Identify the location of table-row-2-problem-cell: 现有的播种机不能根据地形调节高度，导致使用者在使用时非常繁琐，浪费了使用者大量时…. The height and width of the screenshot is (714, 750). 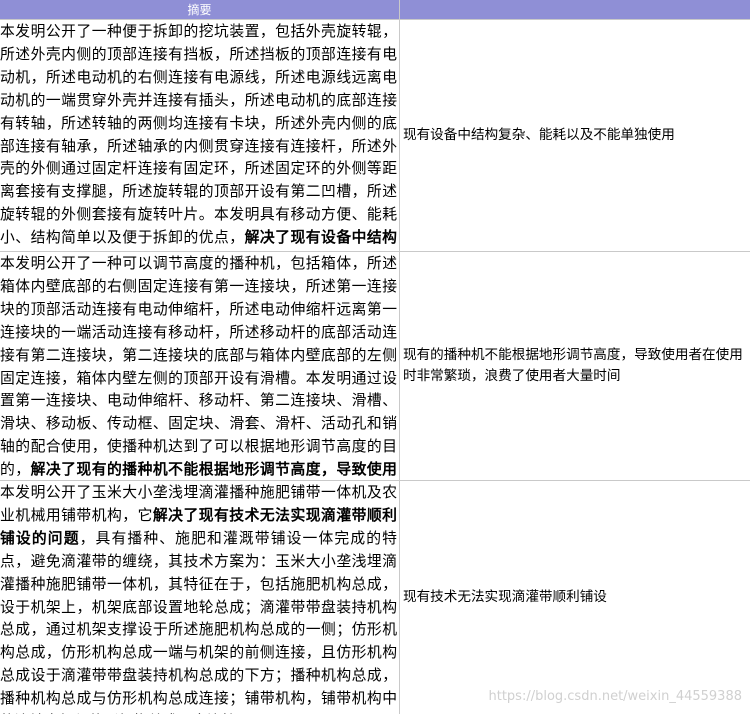
(575, 366).